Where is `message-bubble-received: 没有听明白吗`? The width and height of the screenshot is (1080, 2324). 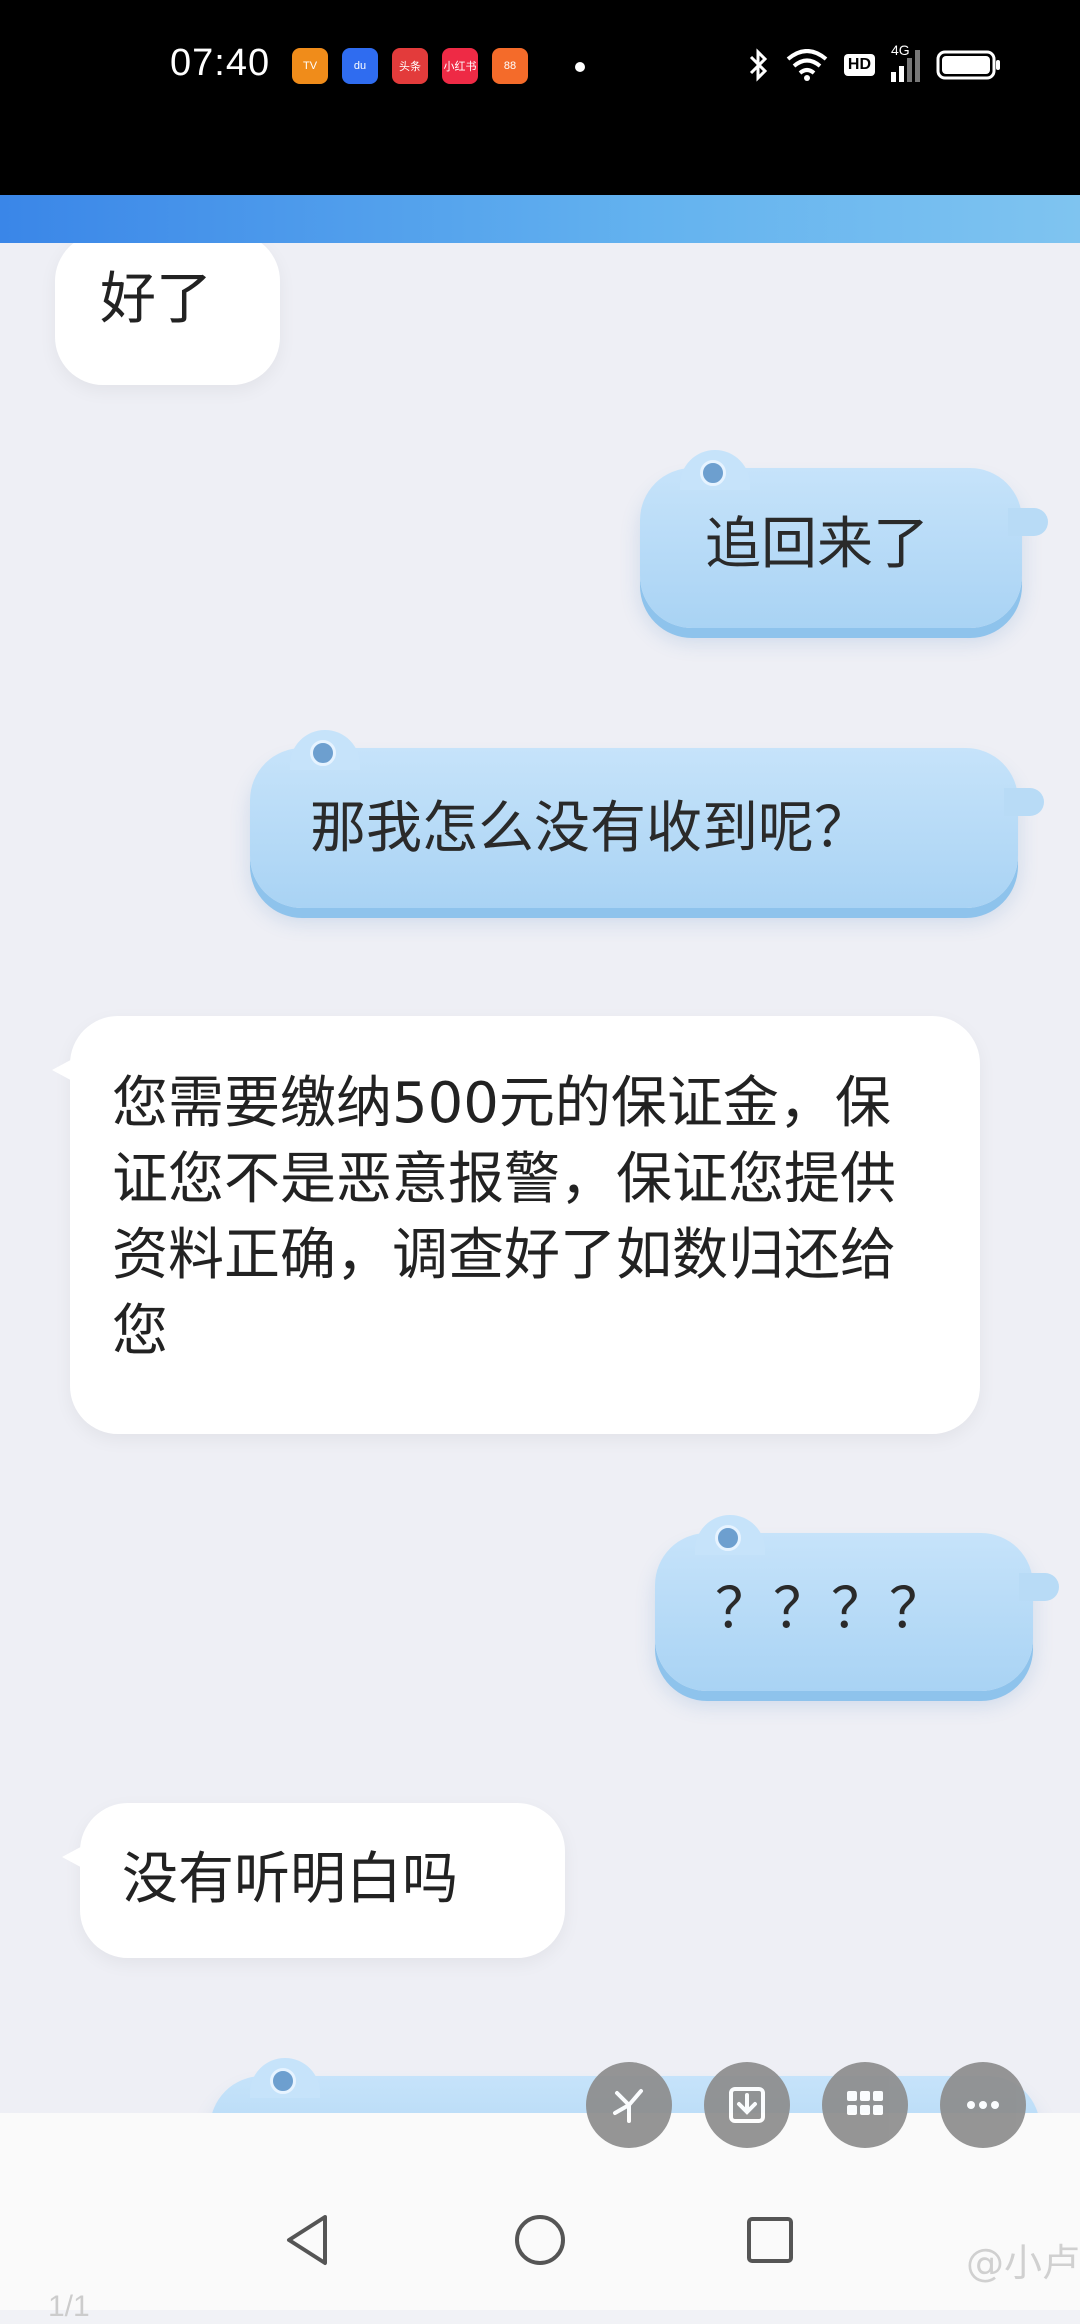
message-bubble-received: 没有听明白吗 is located at coordinates (313, 1880).